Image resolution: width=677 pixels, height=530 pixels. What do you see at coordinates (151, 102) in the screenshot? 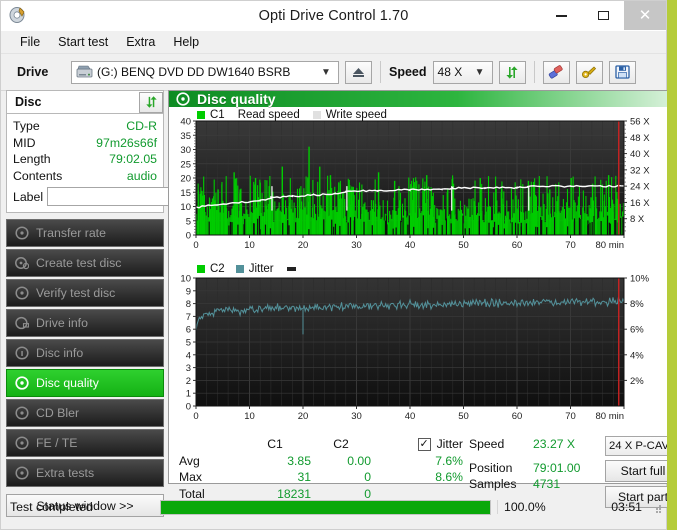
I see `disc-refresh-button` at bounding box center [151, 102].